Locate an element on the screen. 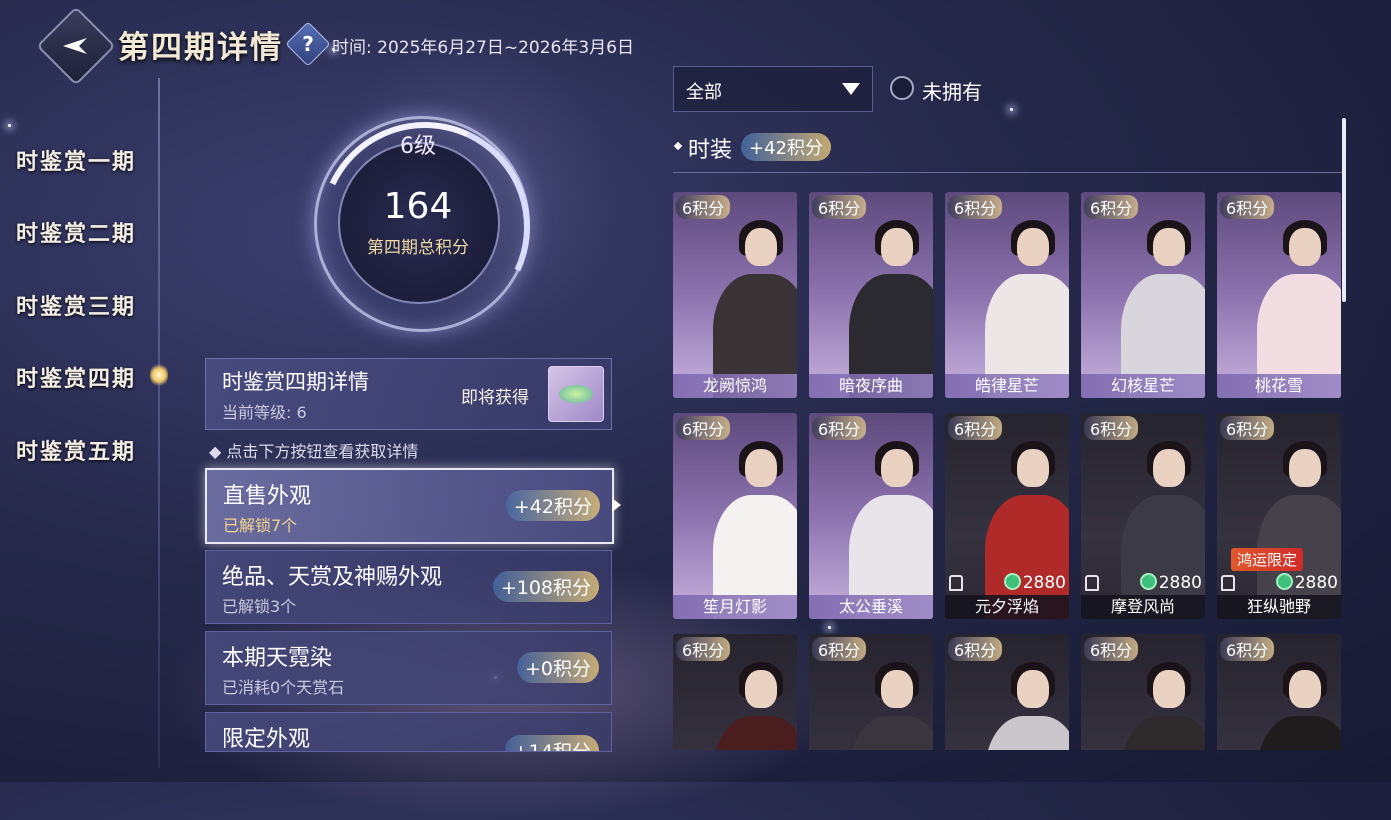 The width and height of the screenshot is (1391, 820). source-name: 本期天霓染 is located at coordinates (277, 658).